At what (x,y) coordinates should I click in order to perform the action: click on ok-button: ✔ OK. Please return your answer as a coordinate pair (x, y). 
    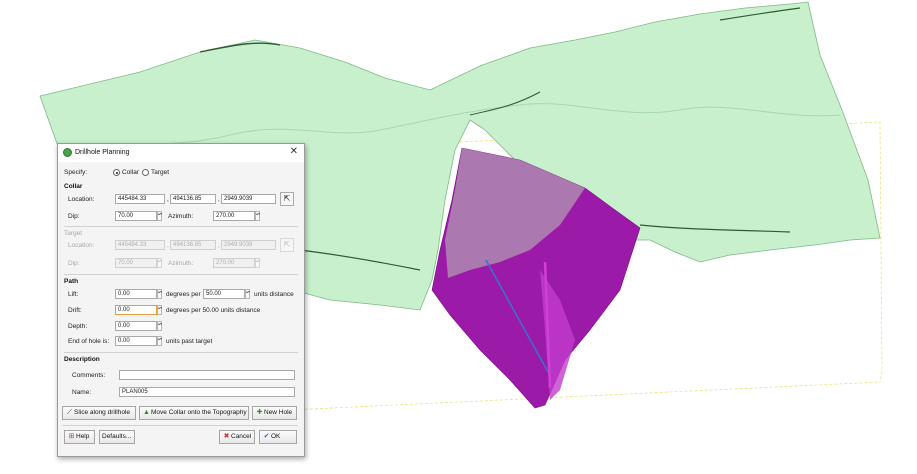
    Looking at the image, I should click on (278, 437).